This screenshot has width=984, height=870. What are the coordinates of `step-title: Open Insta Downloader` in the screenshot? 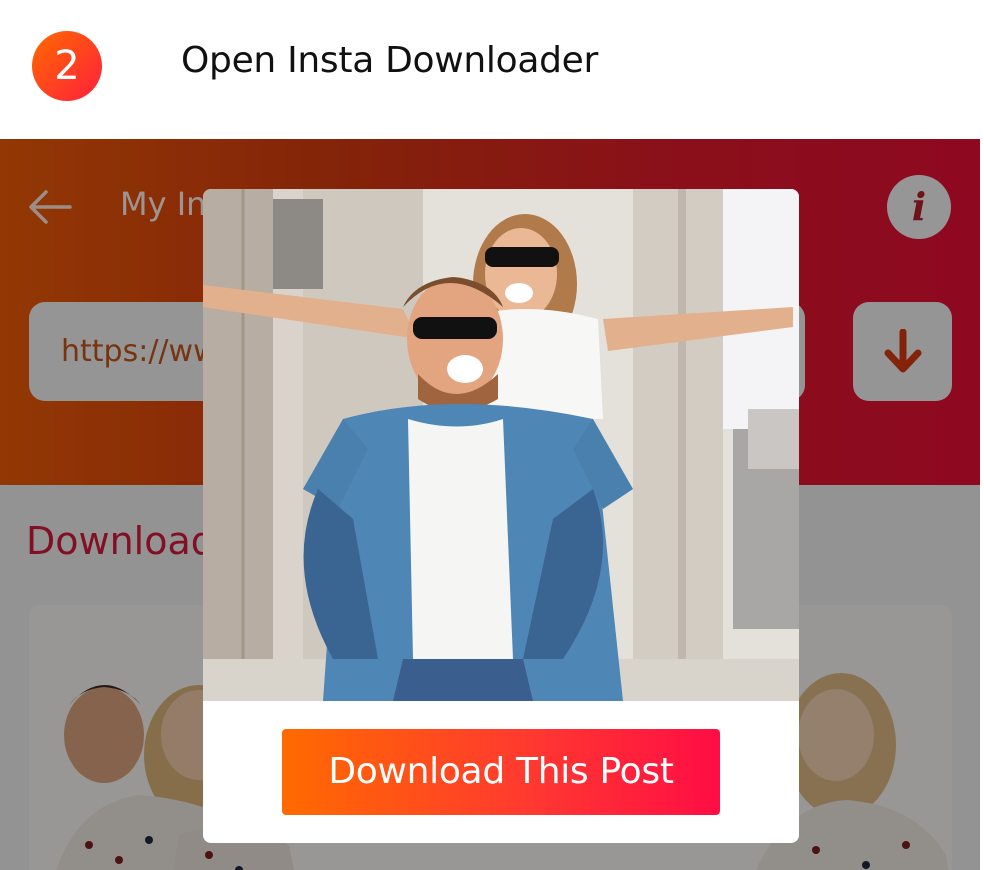 It's located at (389, 60).